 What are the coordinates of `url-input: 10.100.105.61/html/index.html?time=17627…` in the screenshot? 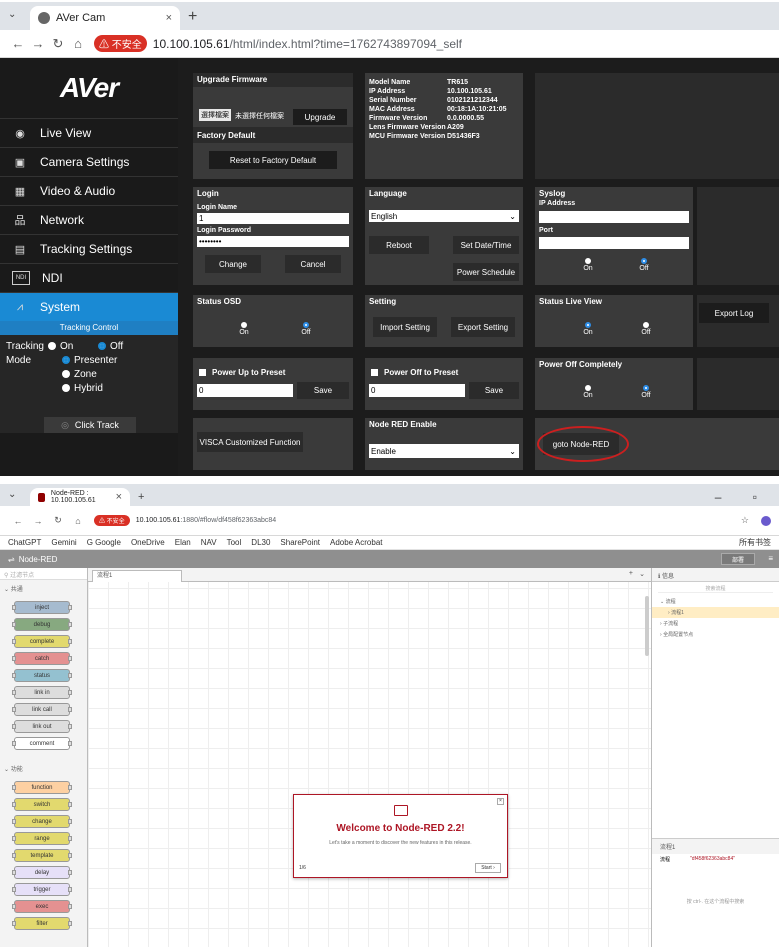 It's located at (307, 44).